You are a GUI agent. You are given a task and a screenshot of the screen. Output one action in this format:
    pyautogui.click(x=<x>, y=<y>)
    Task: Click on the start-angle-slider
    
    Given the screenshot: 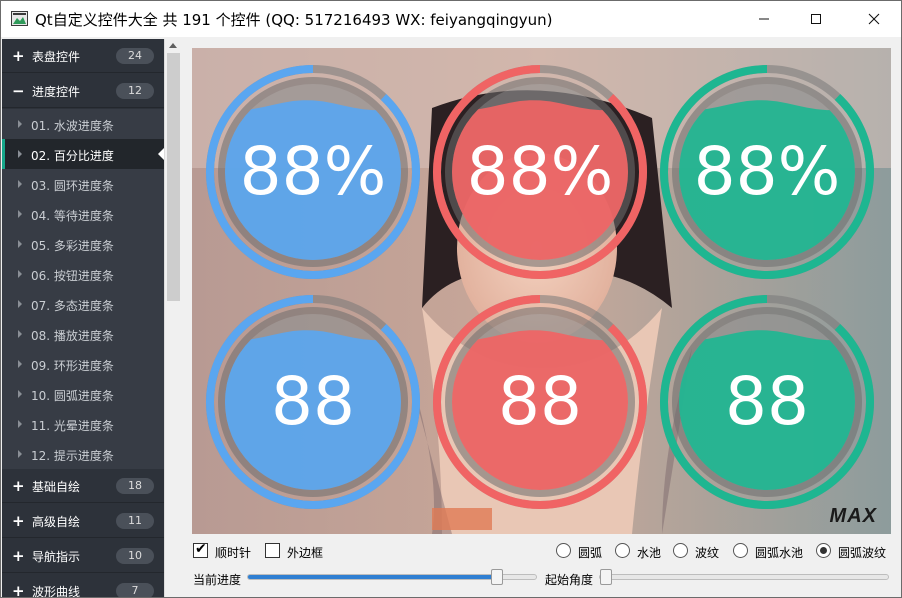 What is the action you would take?
    pyautogui.click(x=744, y=577)
    